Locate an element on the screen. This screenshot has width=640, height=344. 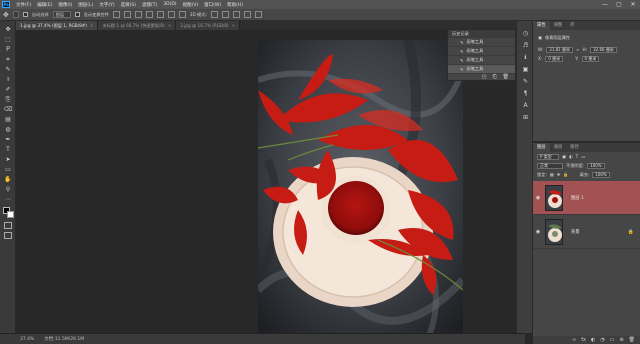
new-snapshot-icon: ⎗ is located at coordinates (495, 77).